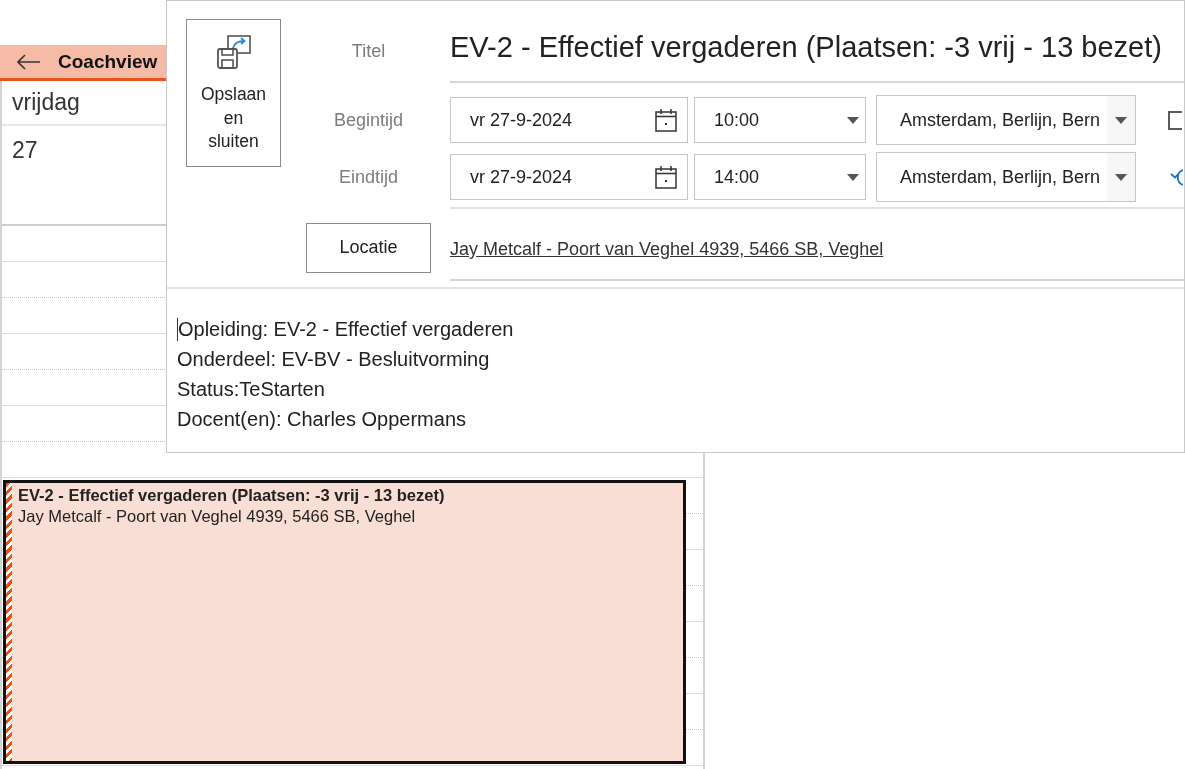  What do you see at coordinates (29, 61) in the screenshot?
I see `back-arrow-icon` at bounding box center [29, 61].